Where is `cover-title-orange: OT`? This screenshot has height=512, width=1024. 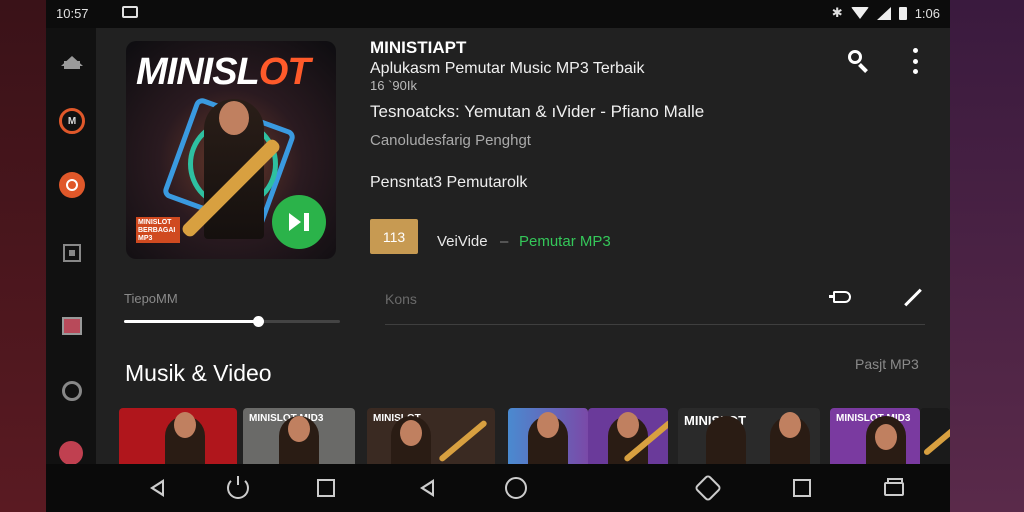
cover-title-orange: OT is located at coordinates (284, 72).